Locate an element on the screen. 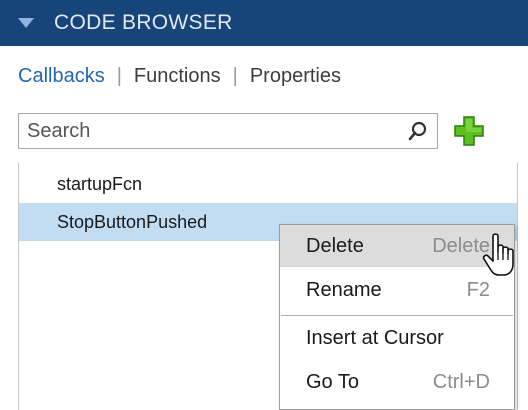  menu-item-shortcut: Ctrl+D is located at coordinates (461, 381).